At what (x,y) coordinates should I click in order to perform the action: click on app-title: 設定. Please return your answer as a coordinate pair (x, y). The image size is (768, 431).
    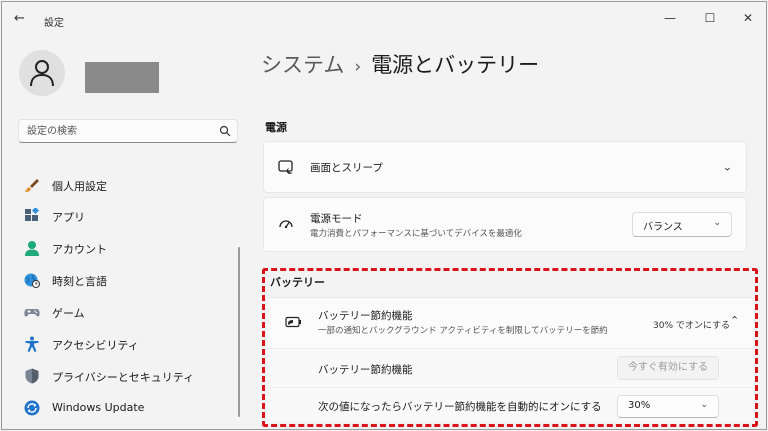
    Looking at the image, I should click on (54, 23).